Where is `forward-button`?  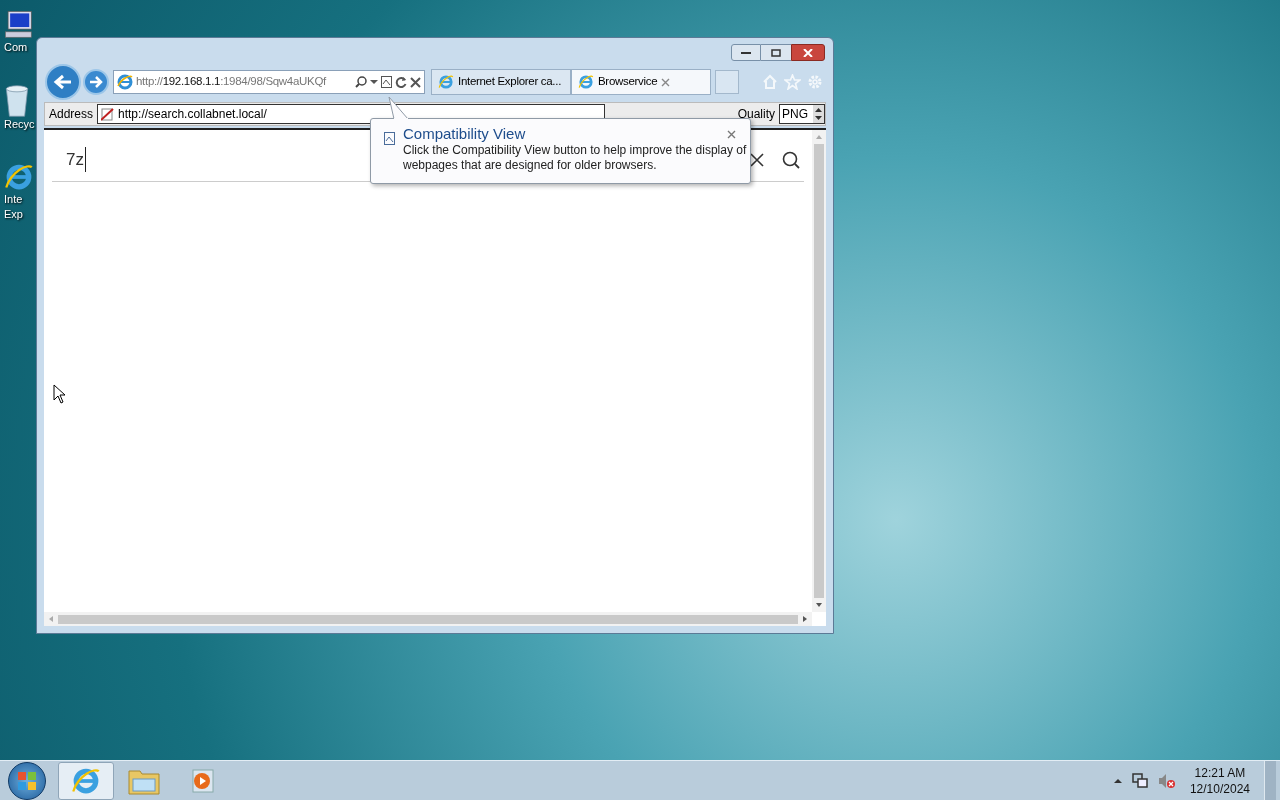
forward-button is located at coordinates (96, 82).